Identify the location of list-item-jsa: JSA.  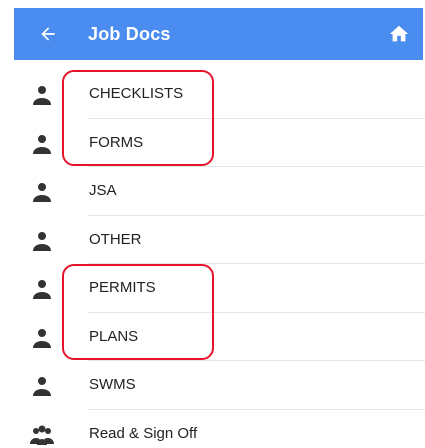
(226, 191).